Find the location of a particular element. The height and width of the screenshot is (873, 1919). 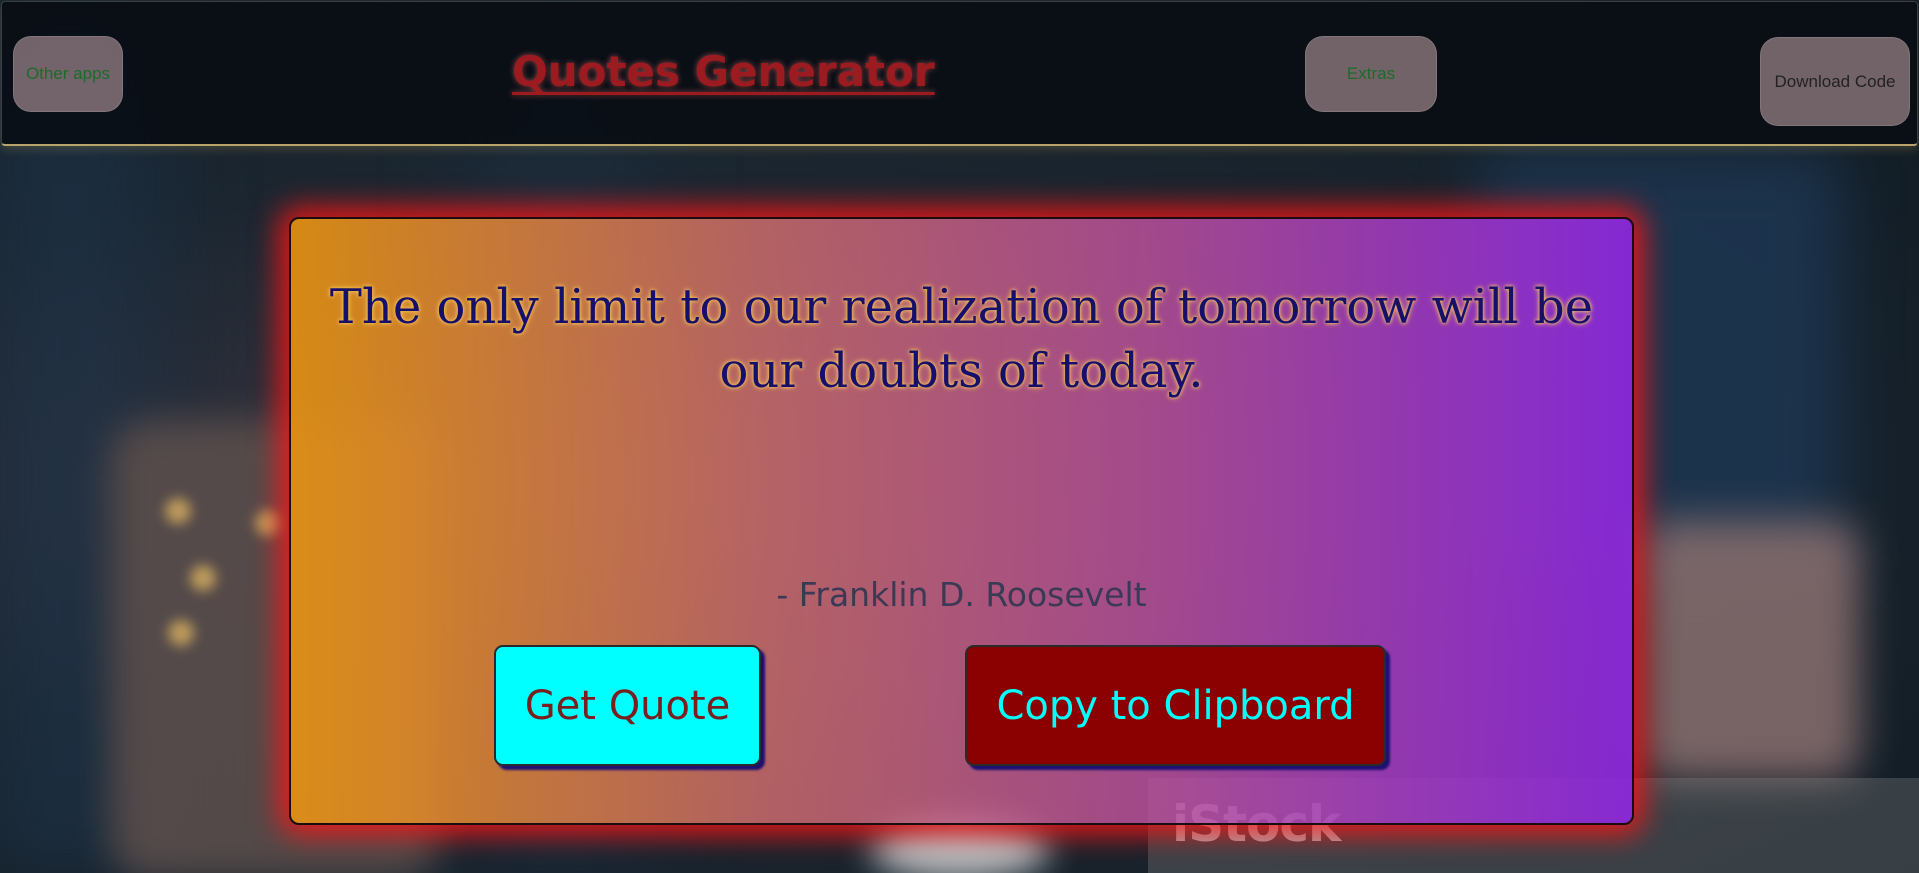

download-code-button: Download Code is located at coordinates (1835, 81).